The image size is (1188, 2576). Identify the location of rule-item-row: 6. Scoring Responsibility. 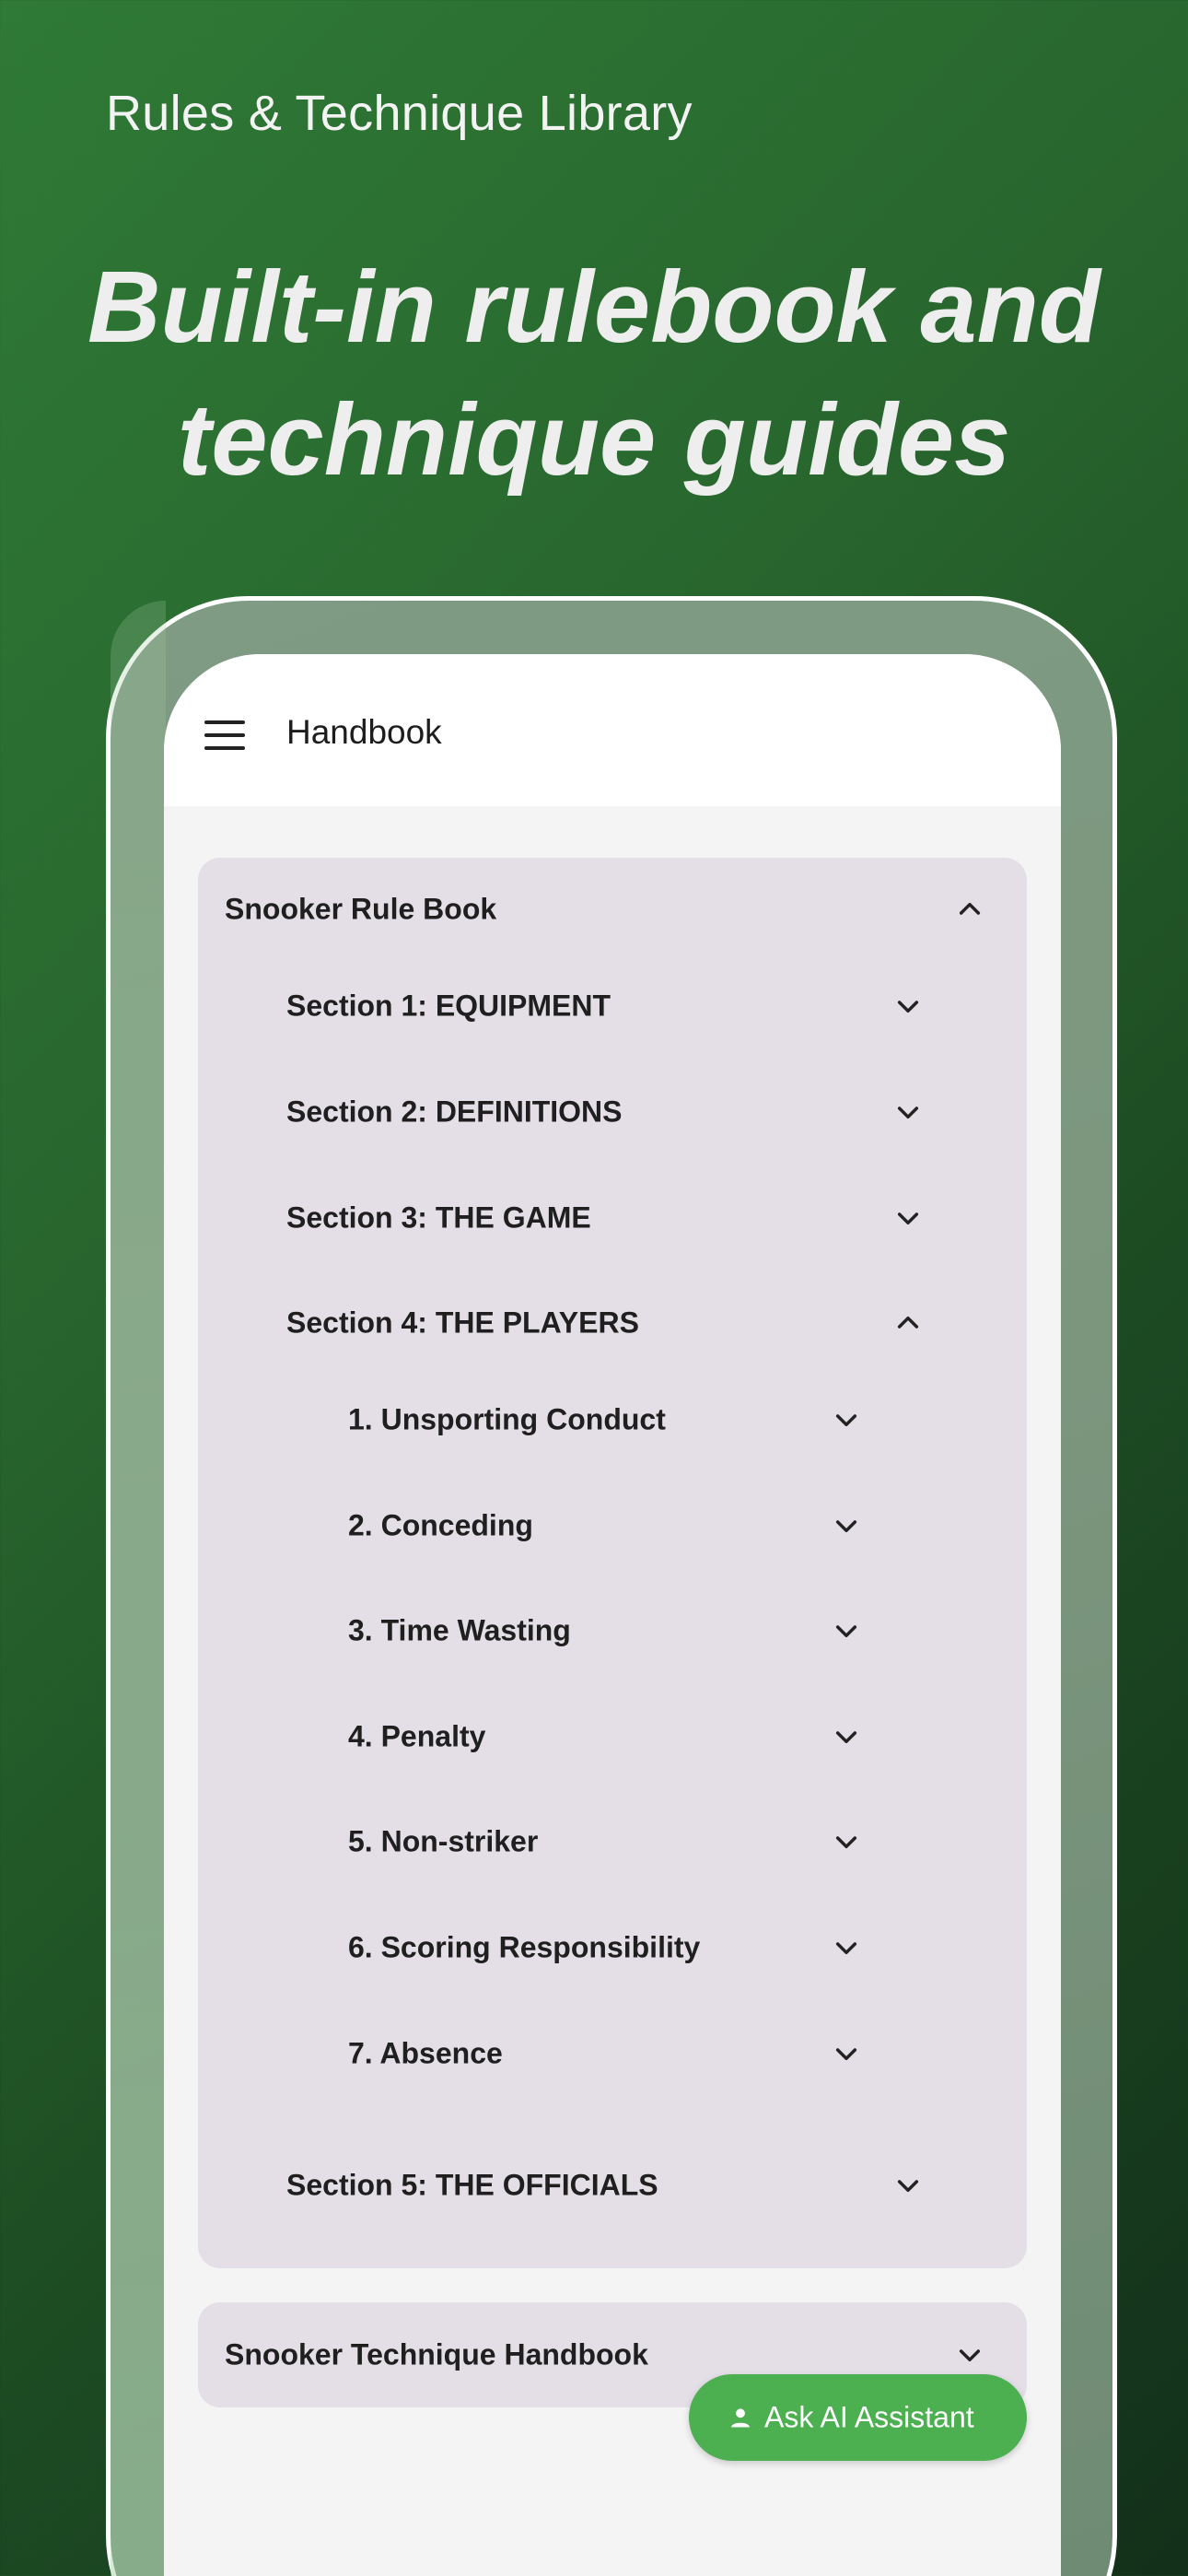
(612, 1948).